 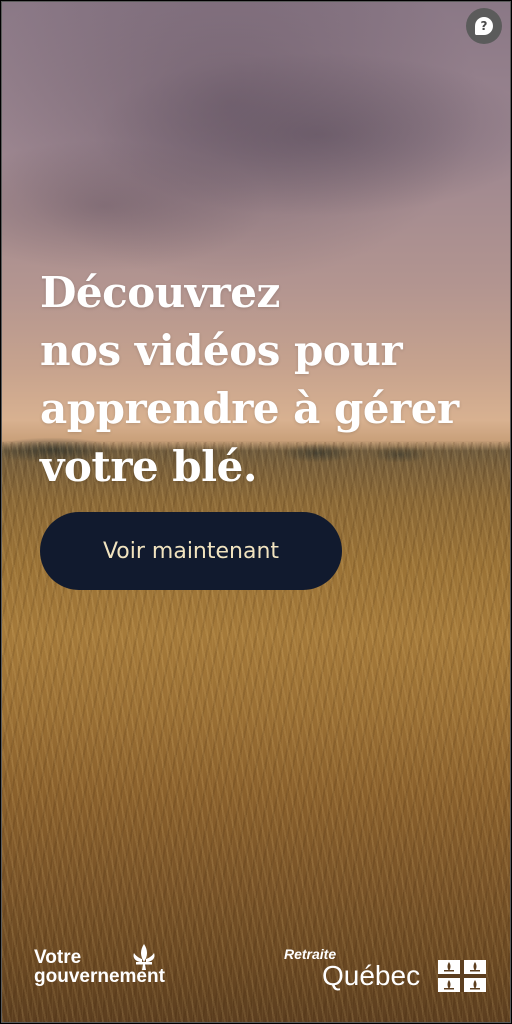 What do you see at coordinates (462, 976) in the screenshot?
I see `quebec-flag-icon` at bounding box center [462, 976].